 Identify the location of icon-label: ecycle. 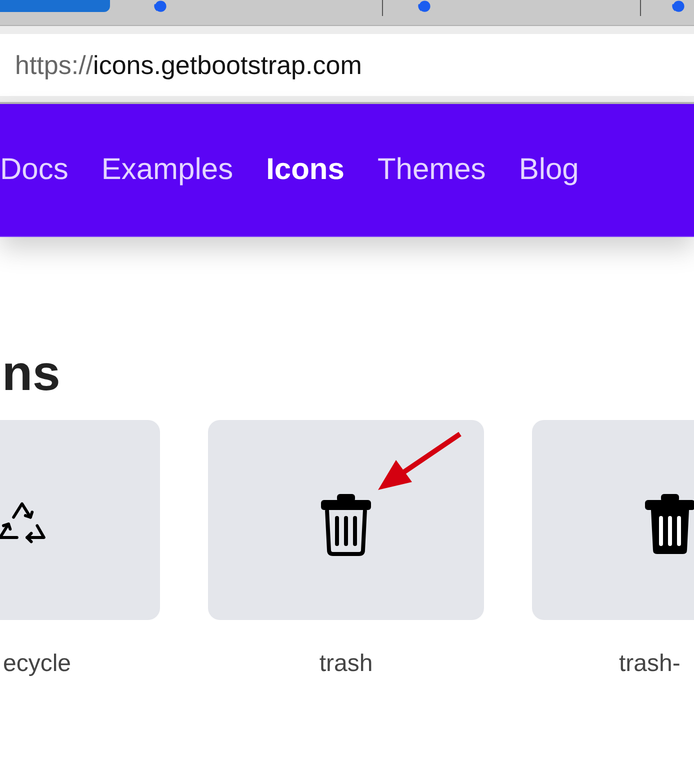
(37, 664).